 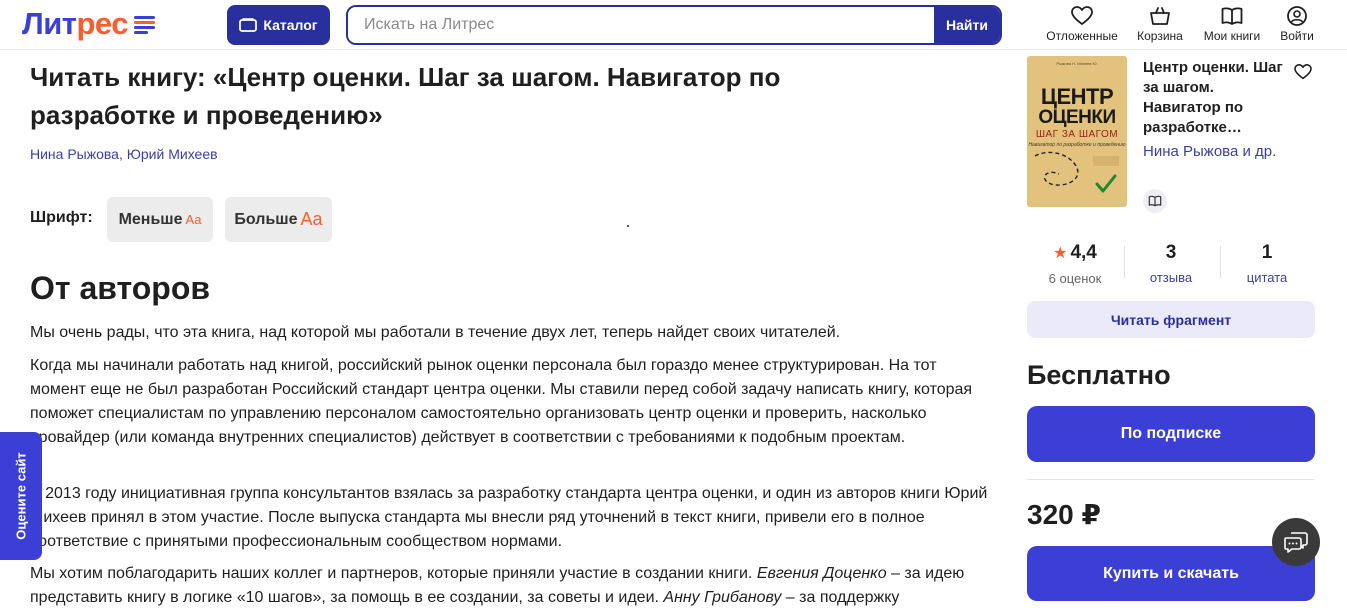 I want to click on chat-button, so click(x=1296, y=542).